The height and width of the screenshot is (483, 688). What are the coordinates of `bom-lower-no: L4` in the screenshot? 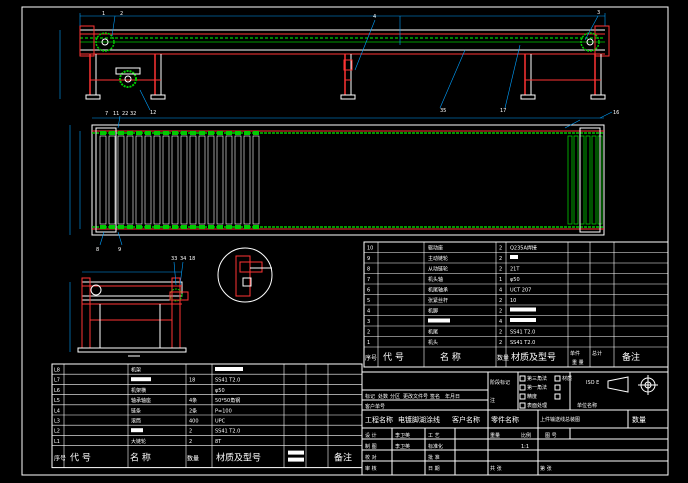 It's located at (57, 411).